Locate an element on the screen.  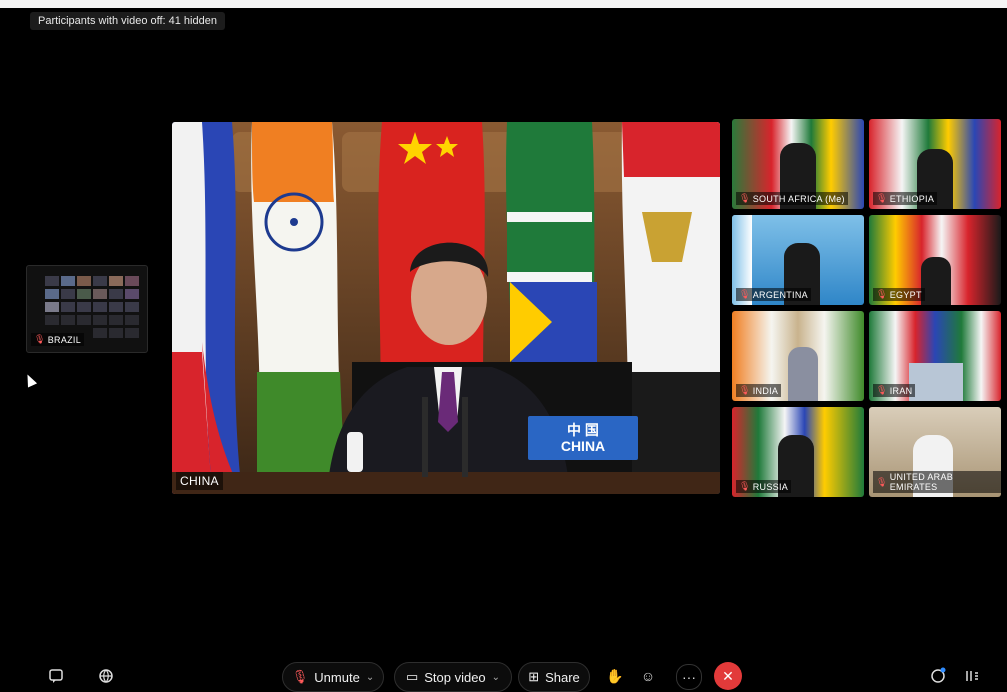
window-top-edge is located at coordinates (503, 4).